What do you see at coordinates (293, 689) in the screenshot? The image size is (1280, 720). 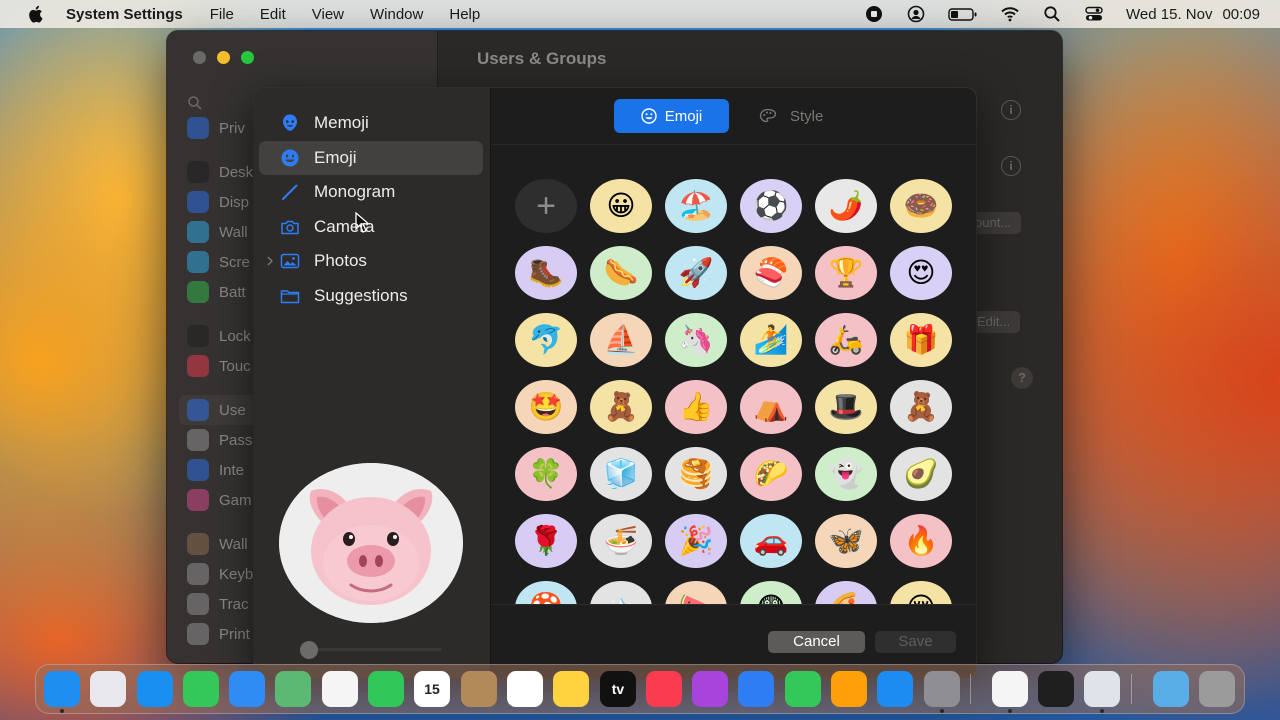 I see `dock-maps-icon` at bounding box center [293, 689].